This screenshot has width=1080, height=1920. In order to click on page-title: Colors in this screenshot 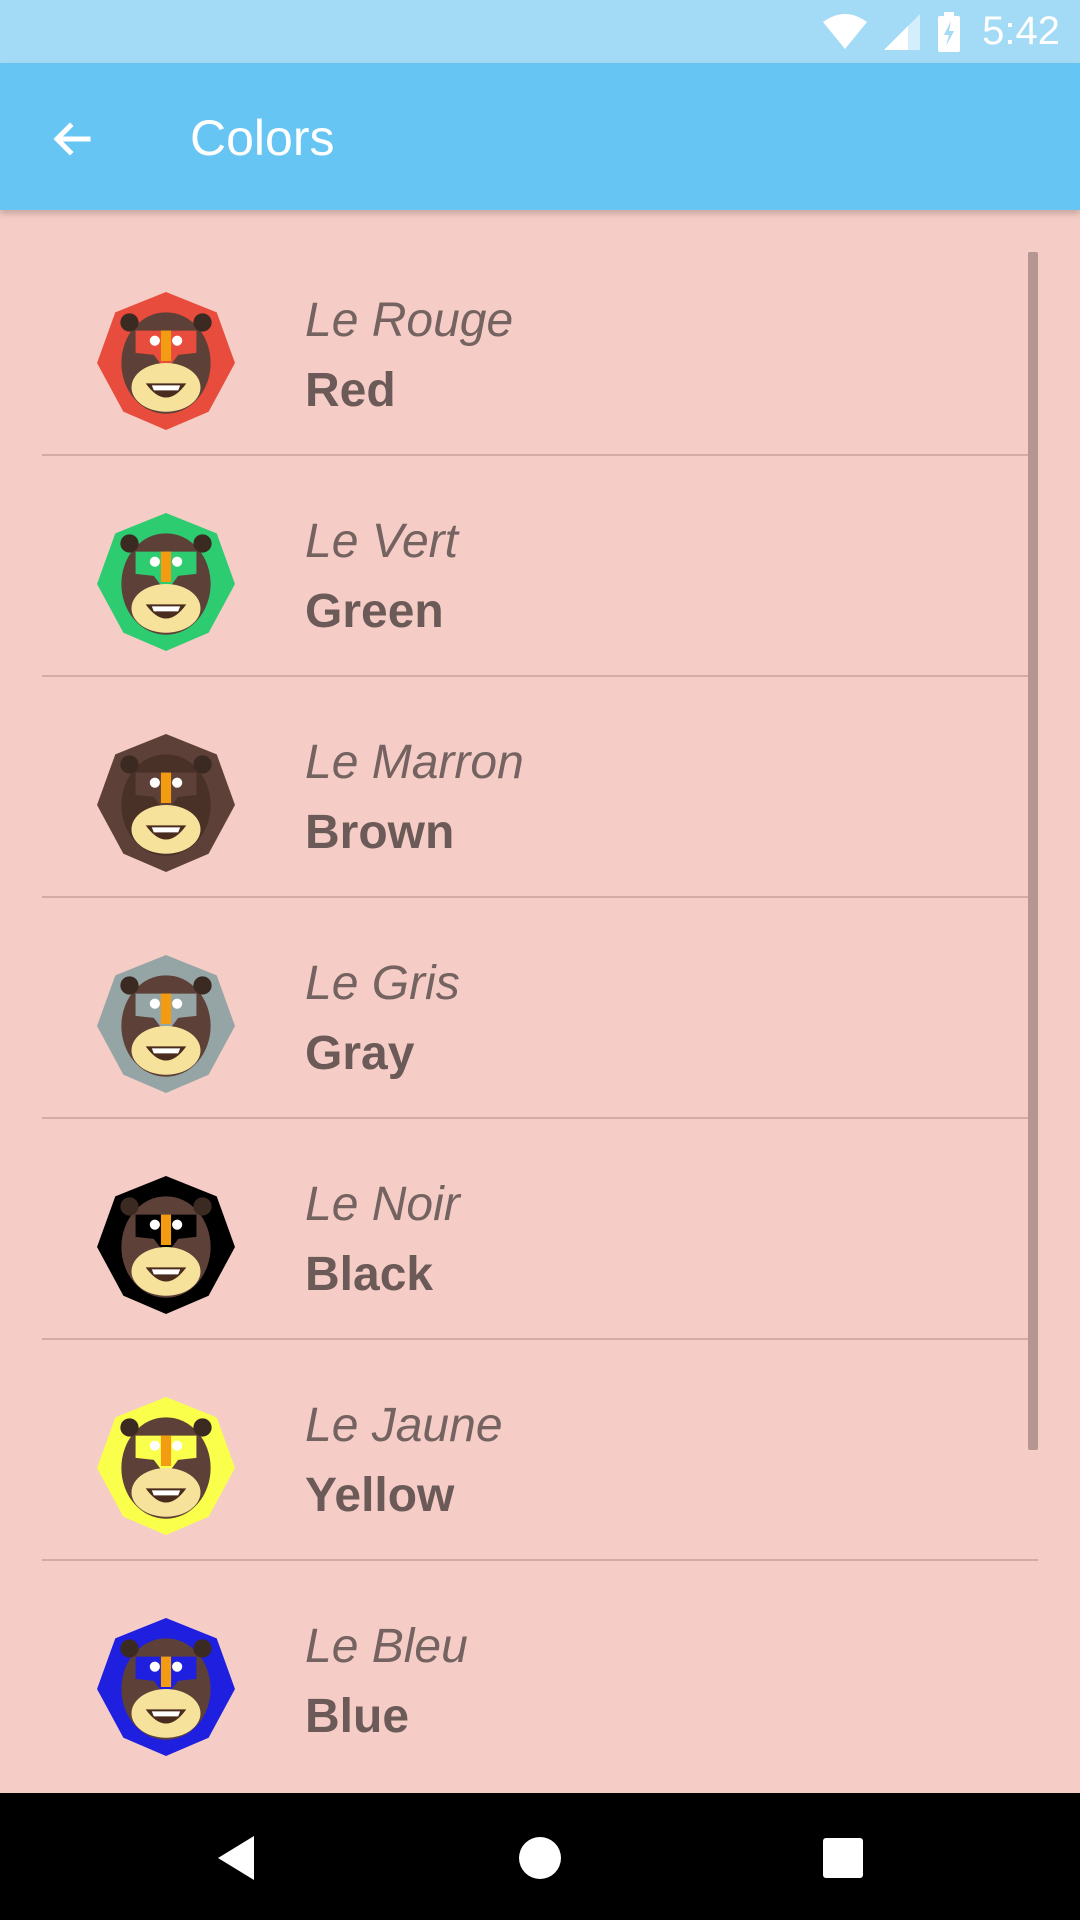, I will do `click(262, 138)`.